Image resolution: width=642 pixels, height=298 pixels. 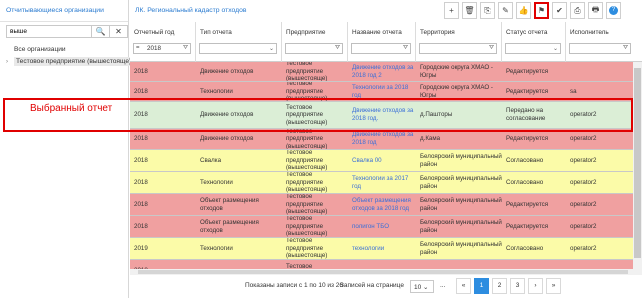 I want to click on cell-name: Технологии за 2017 год, so click(x=382, y=182).